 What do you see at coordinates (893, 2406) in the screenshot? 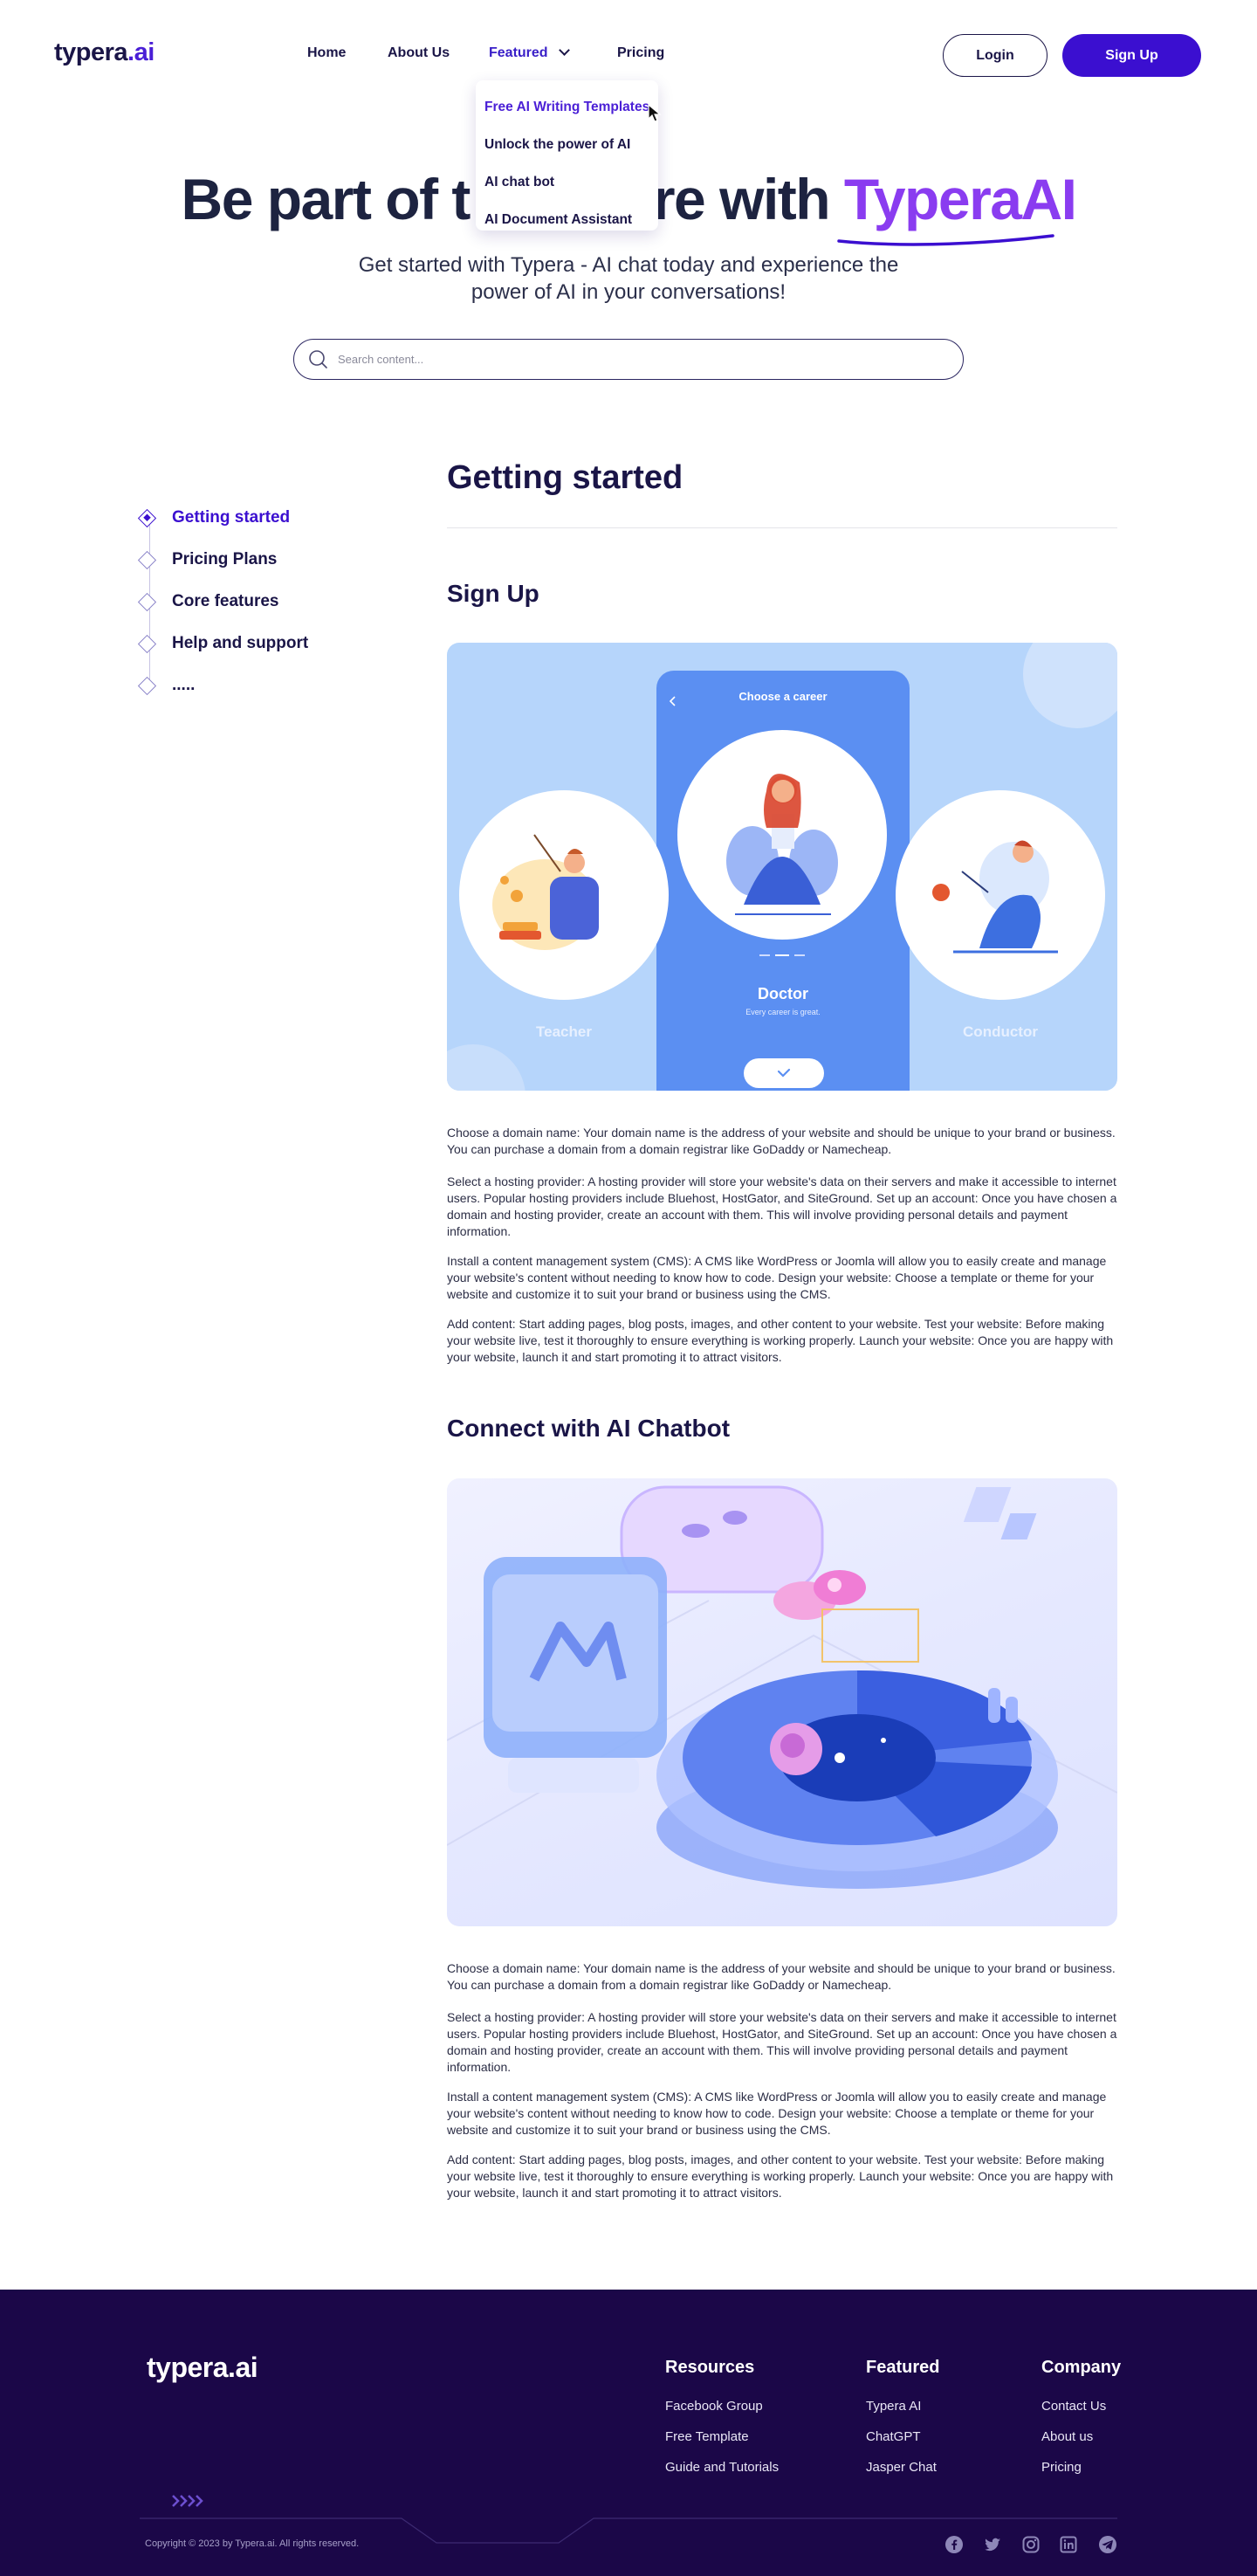
I see `footer-link-typera-ai: Typera AI` at bounding box center [893, 2406].